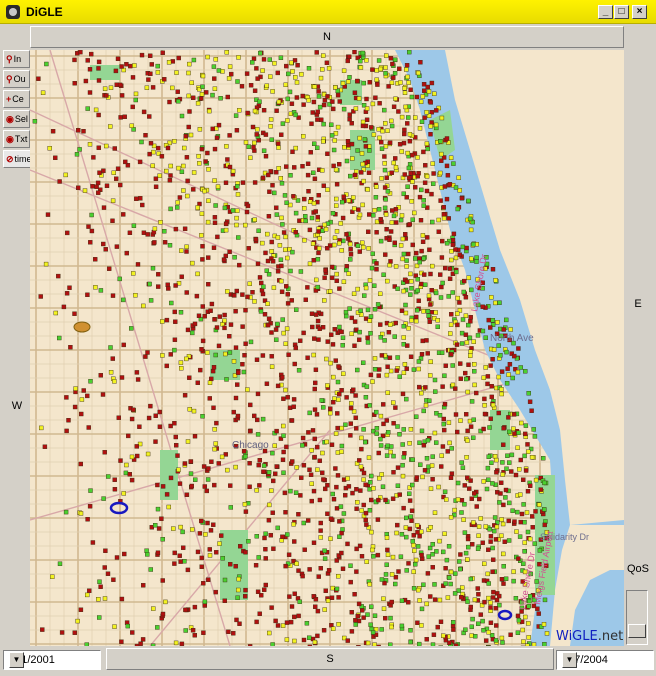 The height and width of the screenshot is (676, 656). What do you see at coordinates (330, 659) in the screenshot?
I see `pan-south-button: S` at bounding box center [330, 659].